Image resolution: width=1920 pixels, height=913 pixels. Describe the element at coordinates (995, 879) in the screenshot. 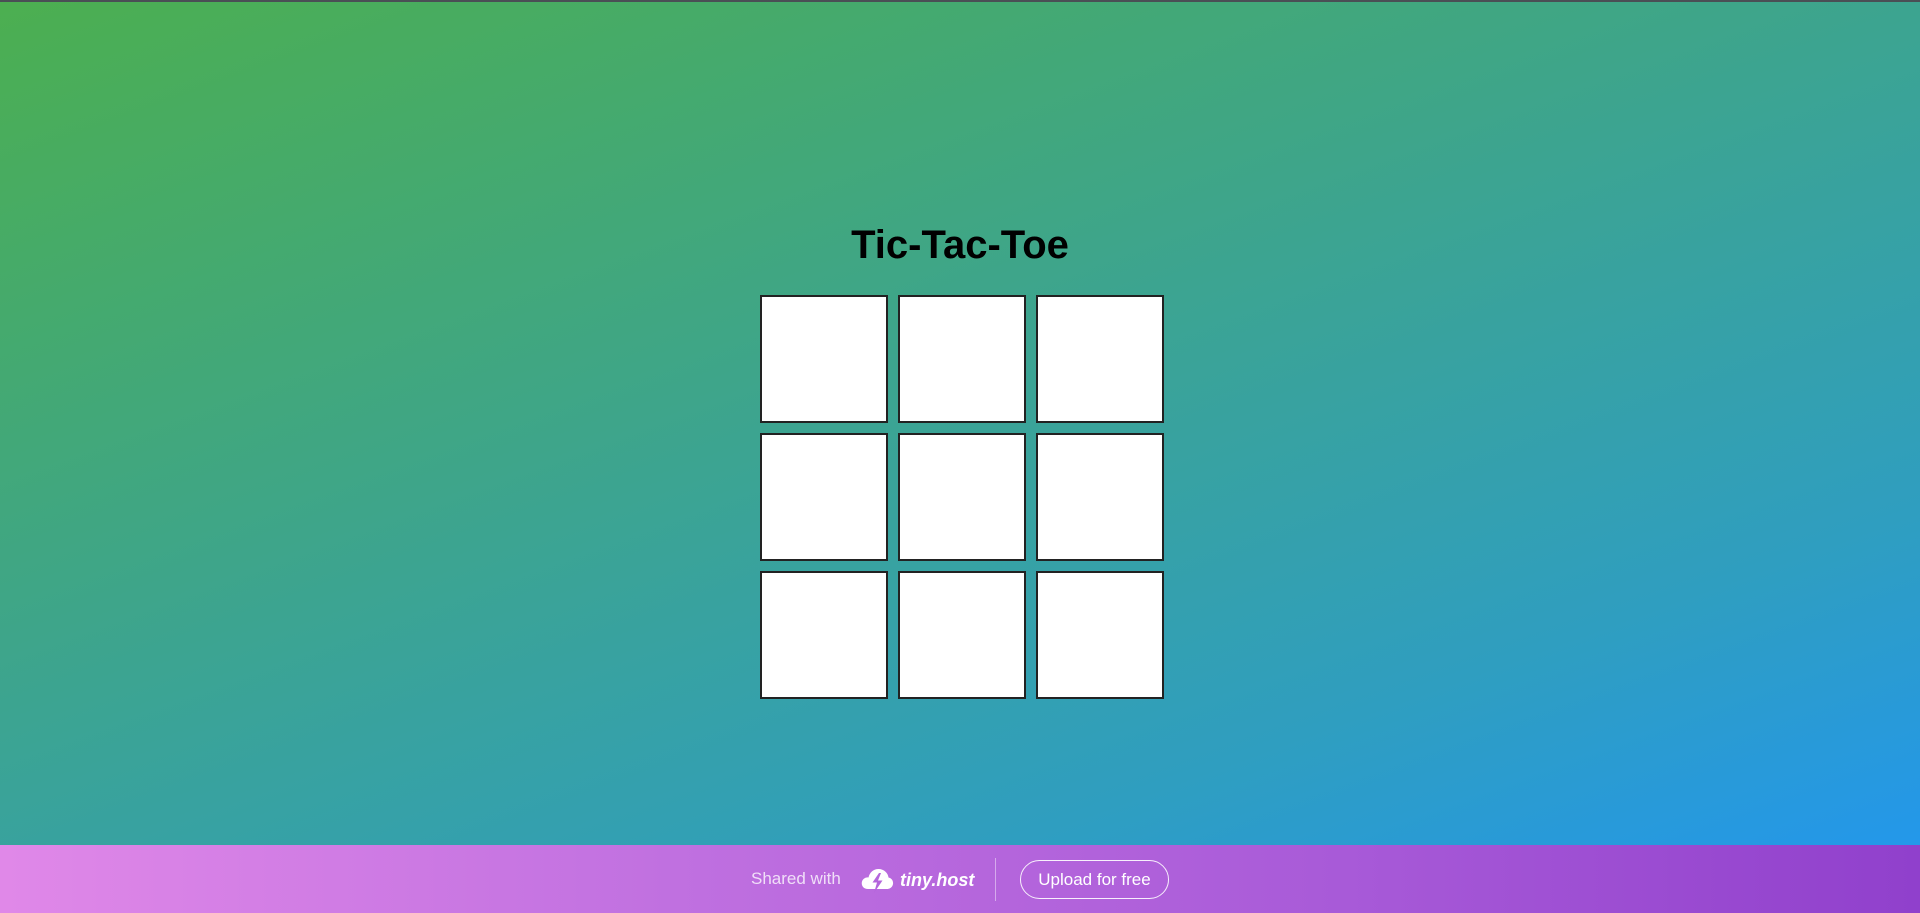

I see `footer-divider` at that location.